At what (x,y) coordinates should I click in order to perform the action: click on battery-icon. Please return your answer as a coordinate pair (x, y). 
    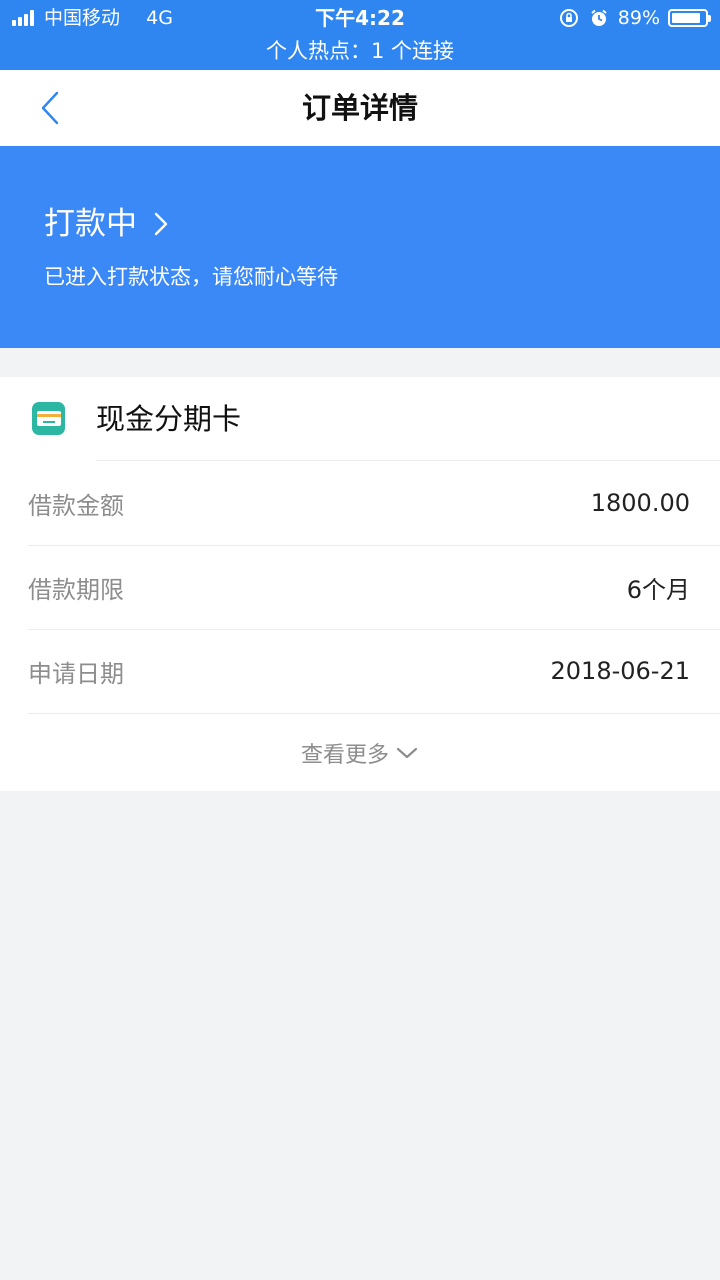
    Looking at the image, I should click on (689, 18).